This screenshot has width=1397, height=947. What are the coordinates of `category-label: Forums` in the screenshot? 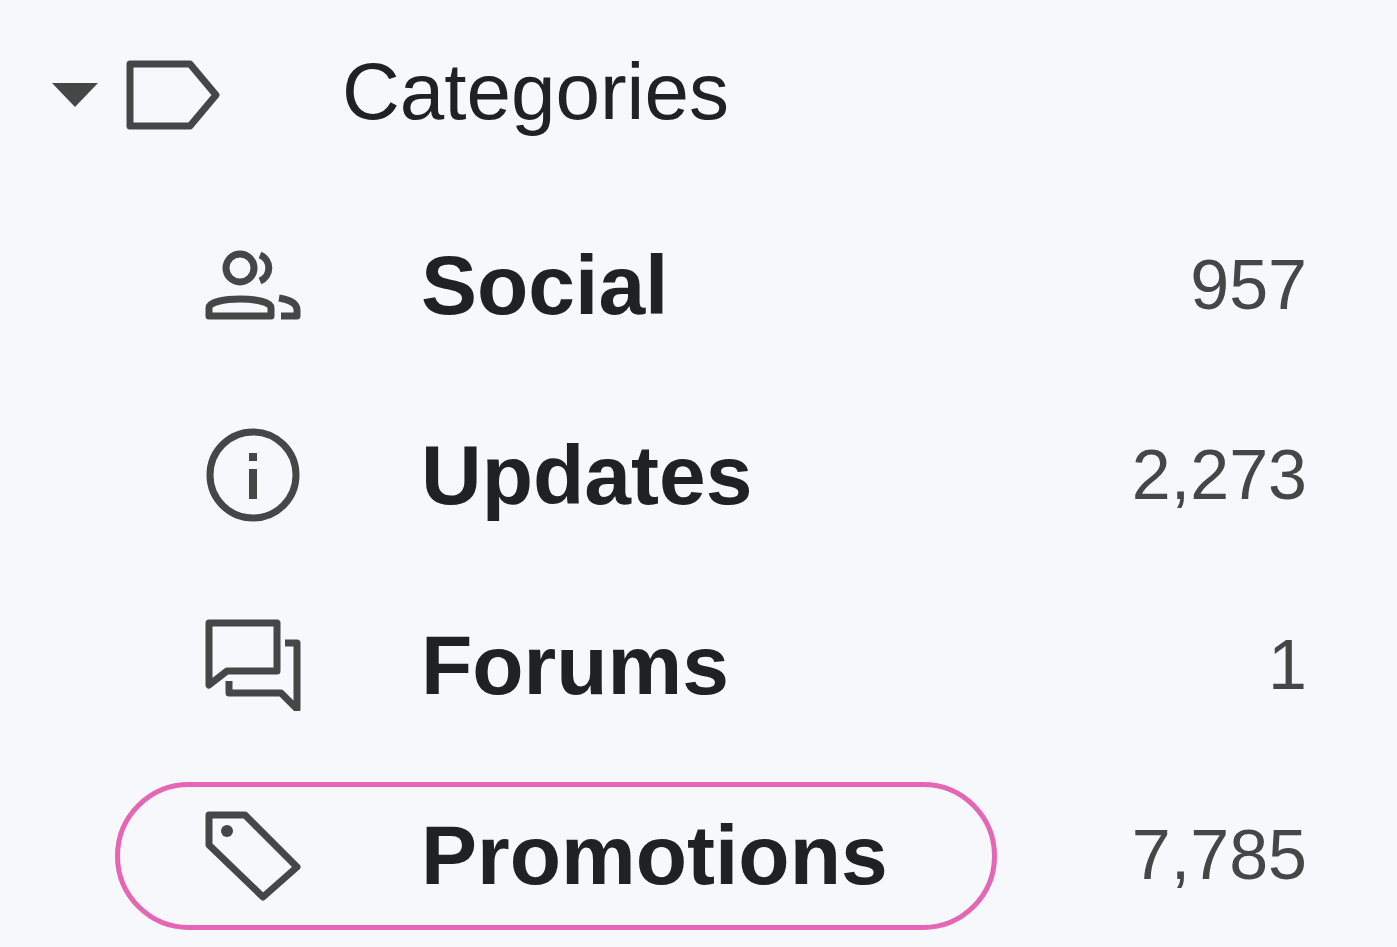 It's located at (575, 665).